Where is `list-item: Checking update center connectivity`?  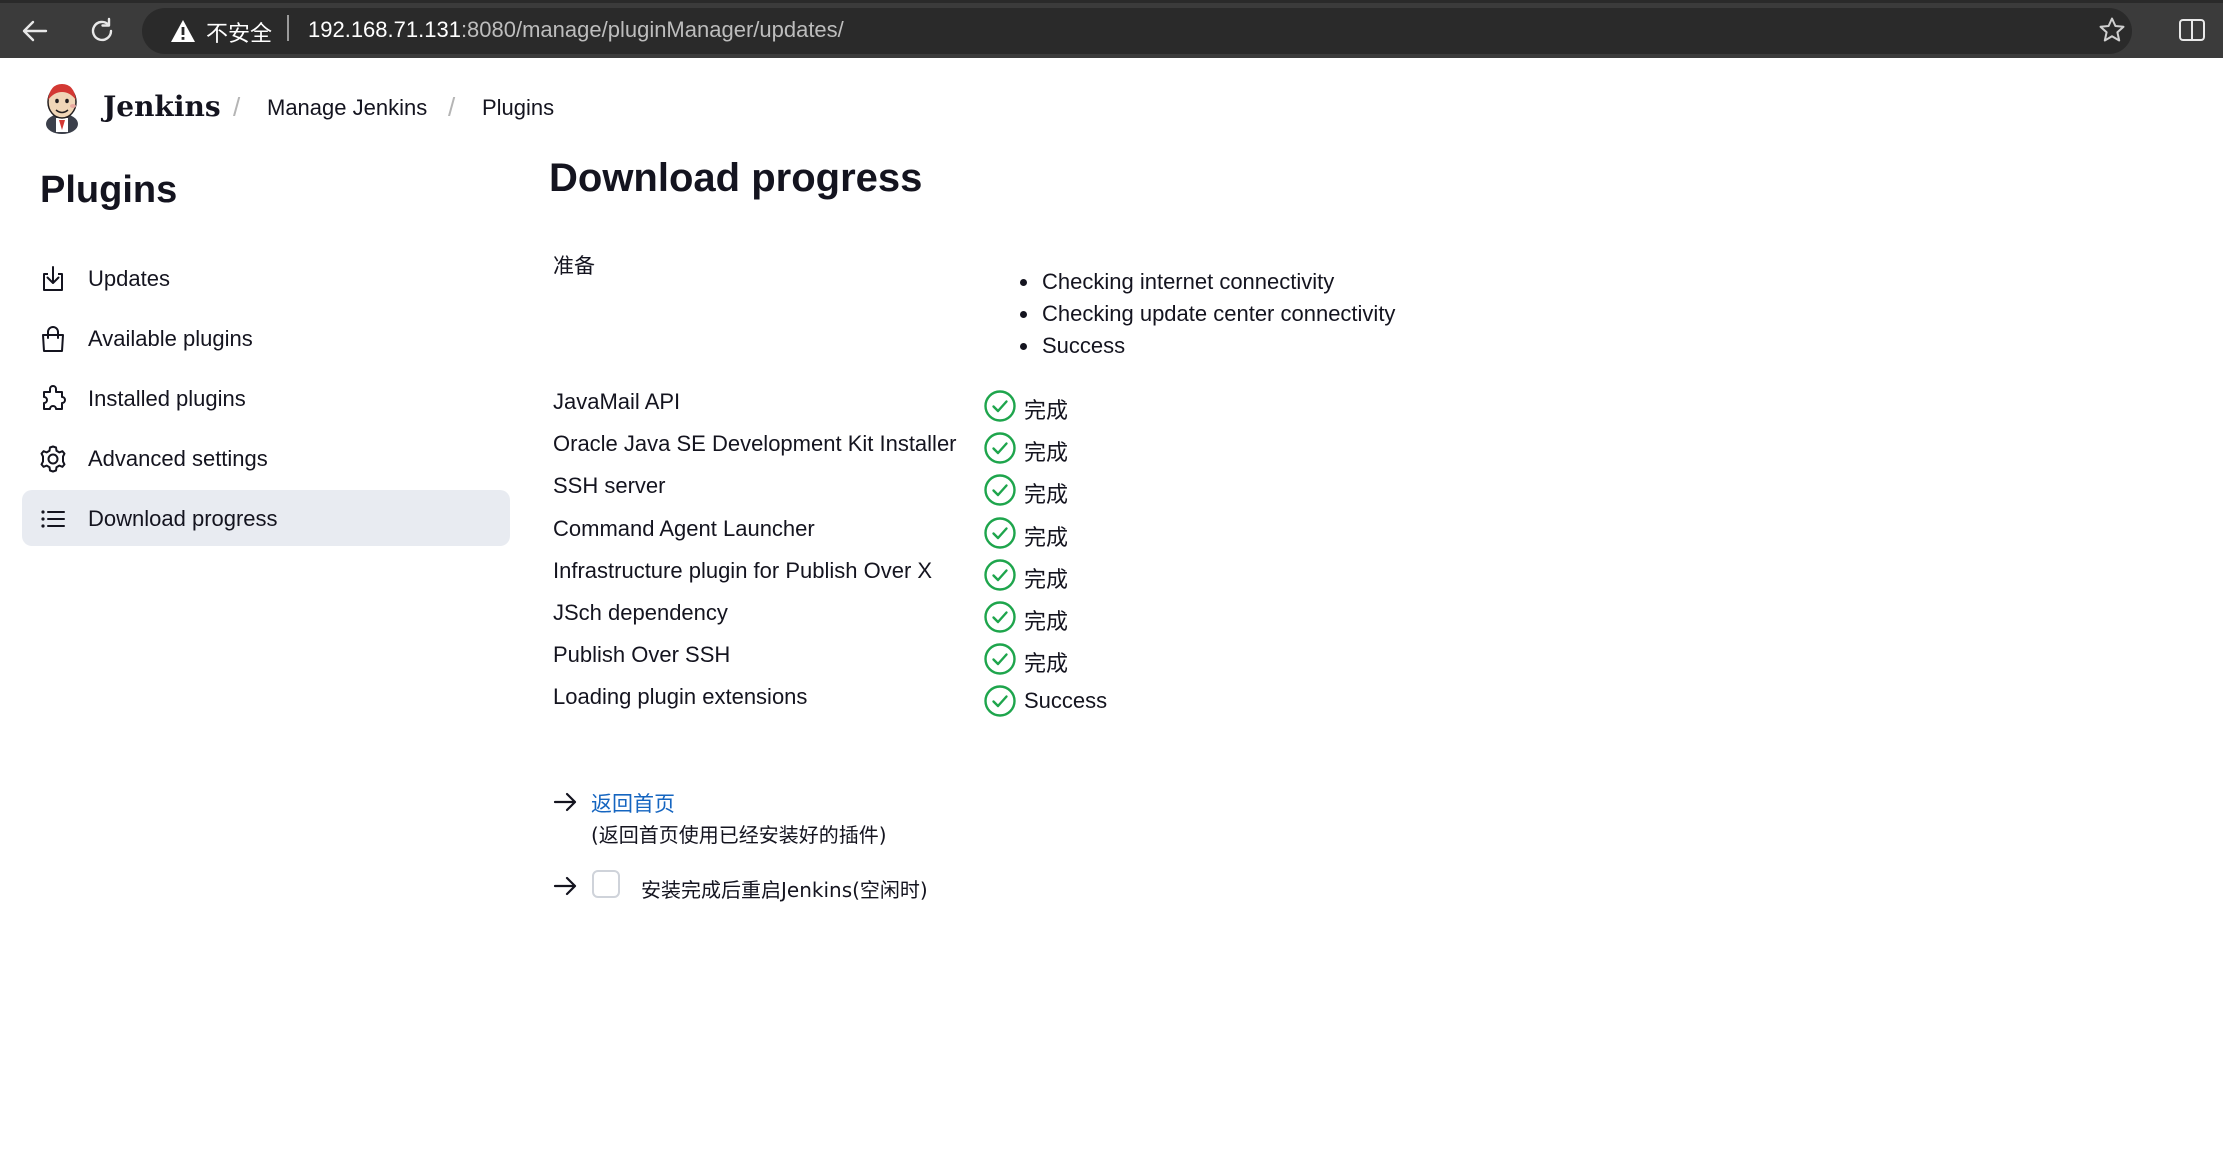
list-item: Checking update center connectivity is located at coordinates (1207, 314).